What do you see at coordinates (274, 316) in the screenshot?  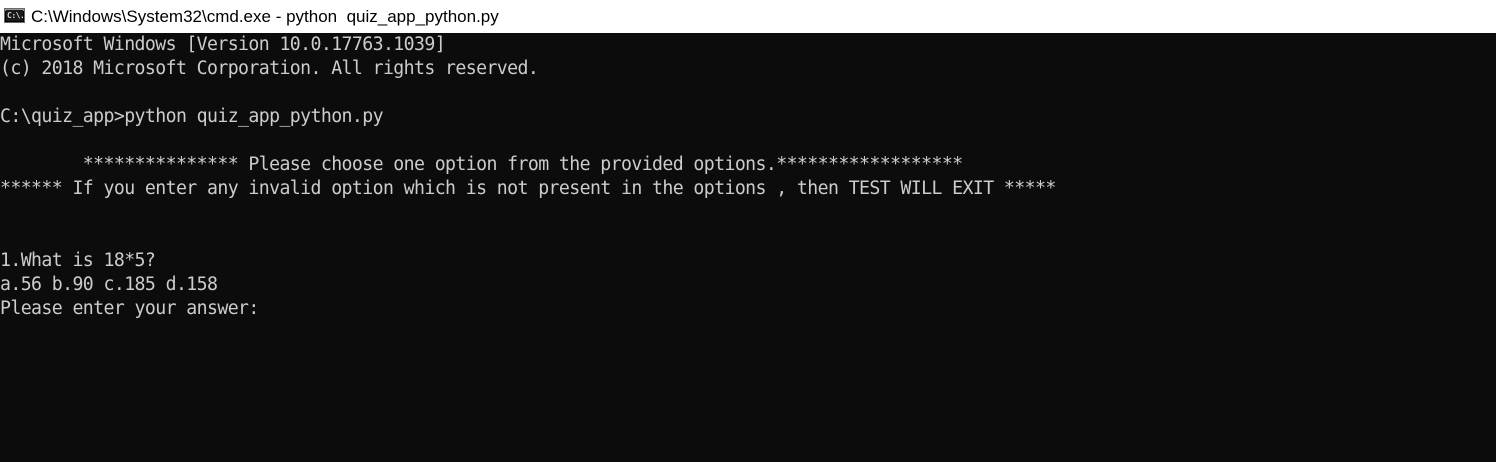 I see `text-cursor` at bounding box center [274, 316].